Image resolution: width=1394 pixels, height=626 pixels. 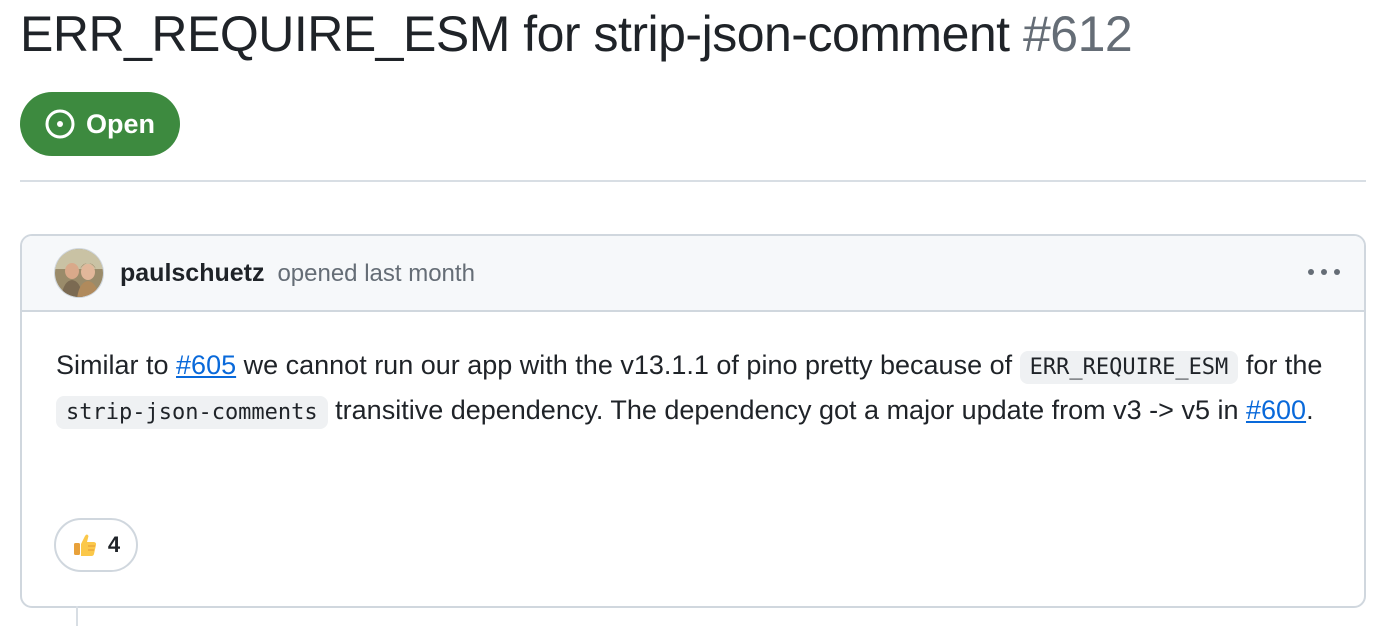 I want to click on issue-state-label: Open, so click(x=121, y=123).